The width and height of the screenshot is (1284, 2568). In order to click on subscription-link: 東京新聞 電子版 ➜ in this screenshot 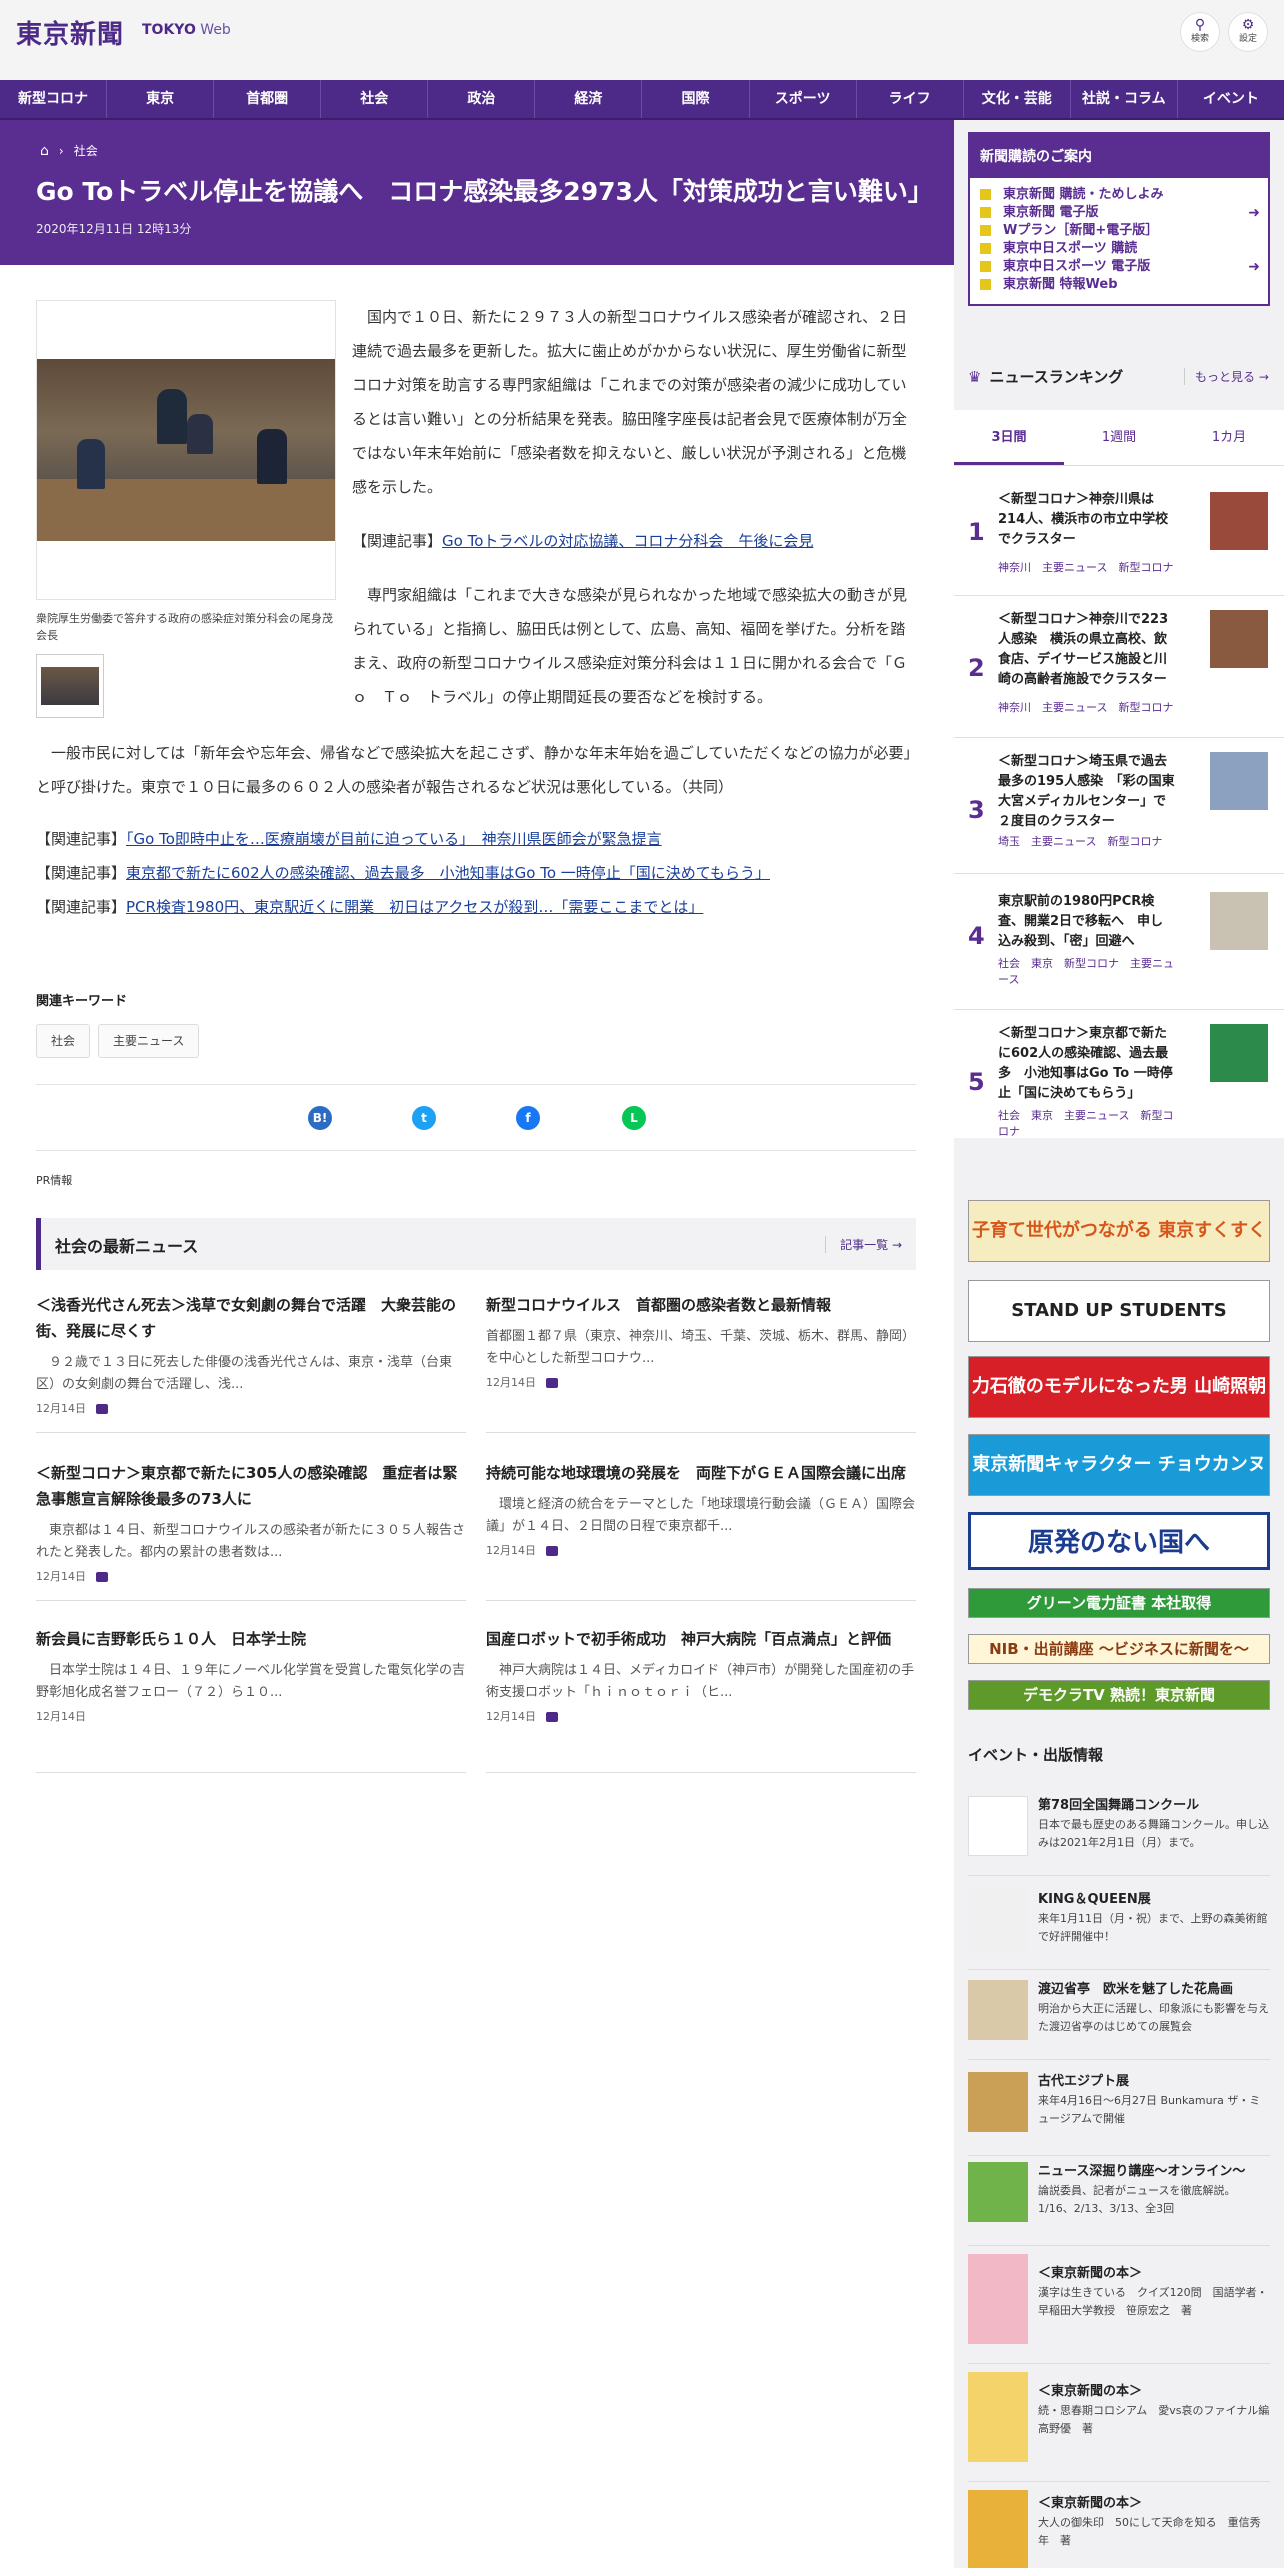, I will do `click(1120, 213)`.